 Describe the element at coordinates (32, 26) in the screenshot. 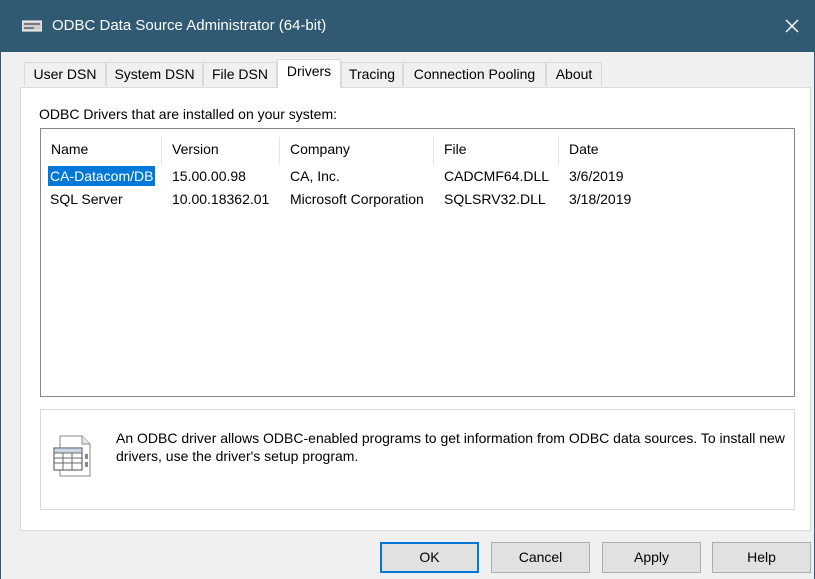

I see `odbc-app-icon` at that location.